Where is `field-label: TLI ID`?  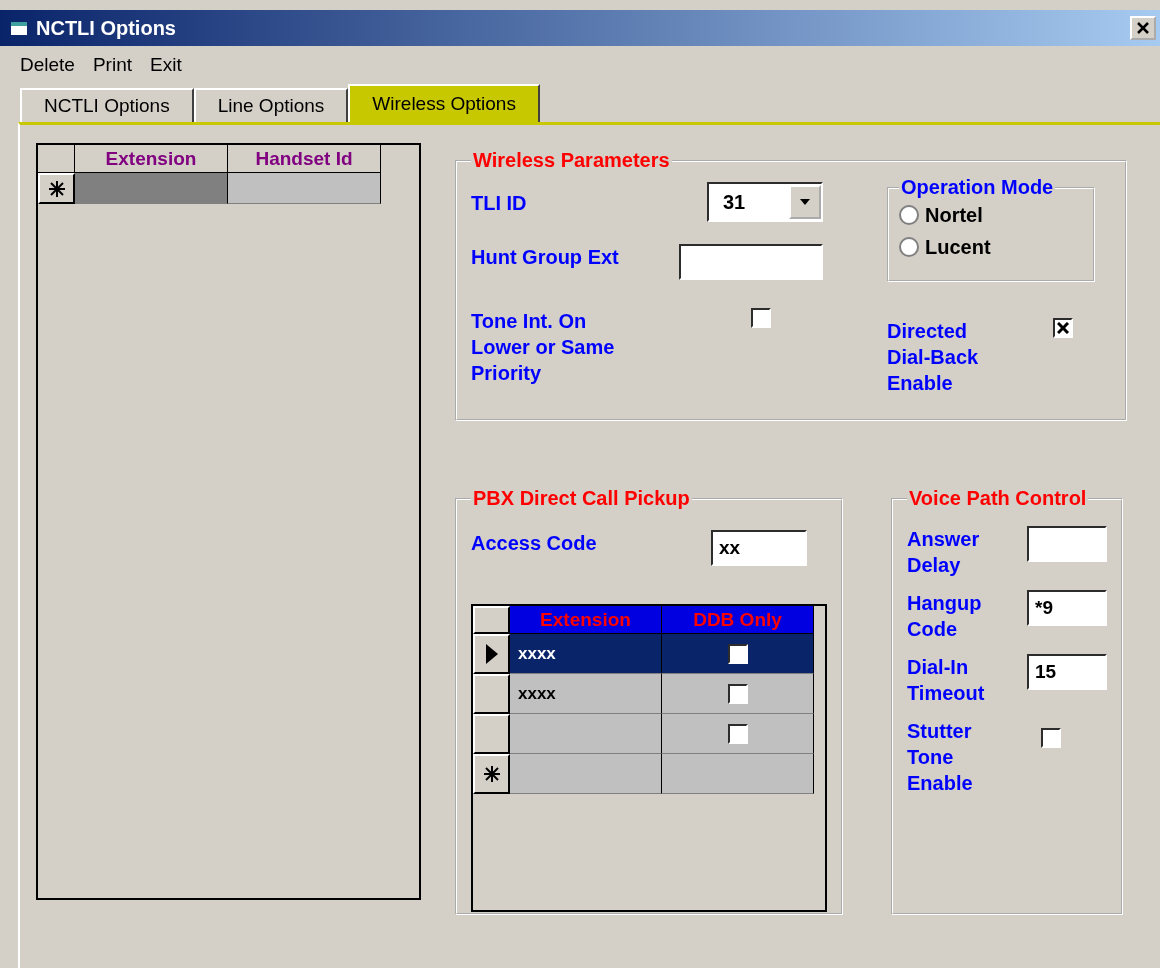
field-label: TLI ID is located at coordinates (499, 203).